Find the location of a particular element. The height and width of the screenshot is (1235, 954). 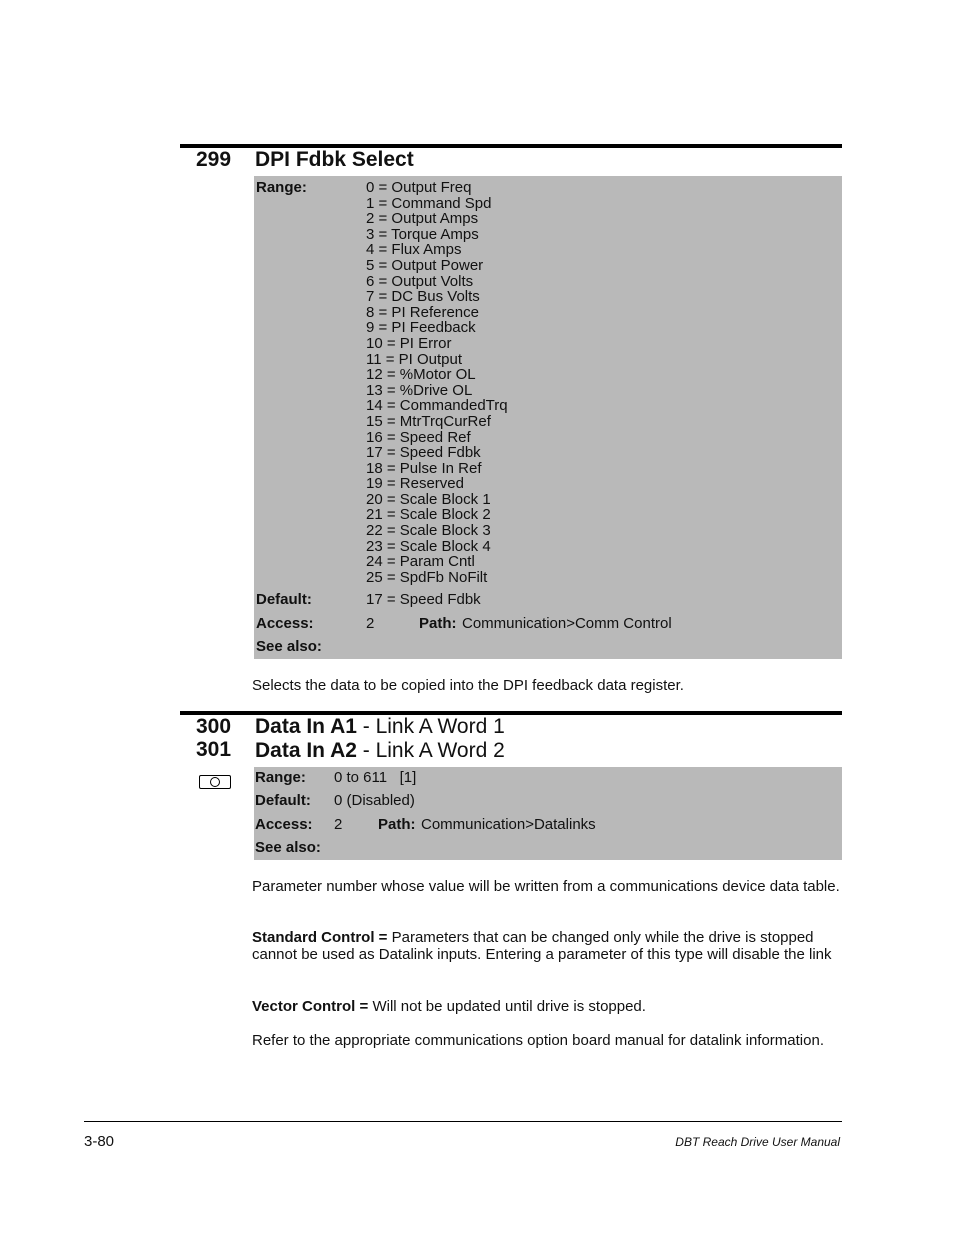

manual-title: DBT Reach Drive User Manual is located at coordinates (757, 1142).